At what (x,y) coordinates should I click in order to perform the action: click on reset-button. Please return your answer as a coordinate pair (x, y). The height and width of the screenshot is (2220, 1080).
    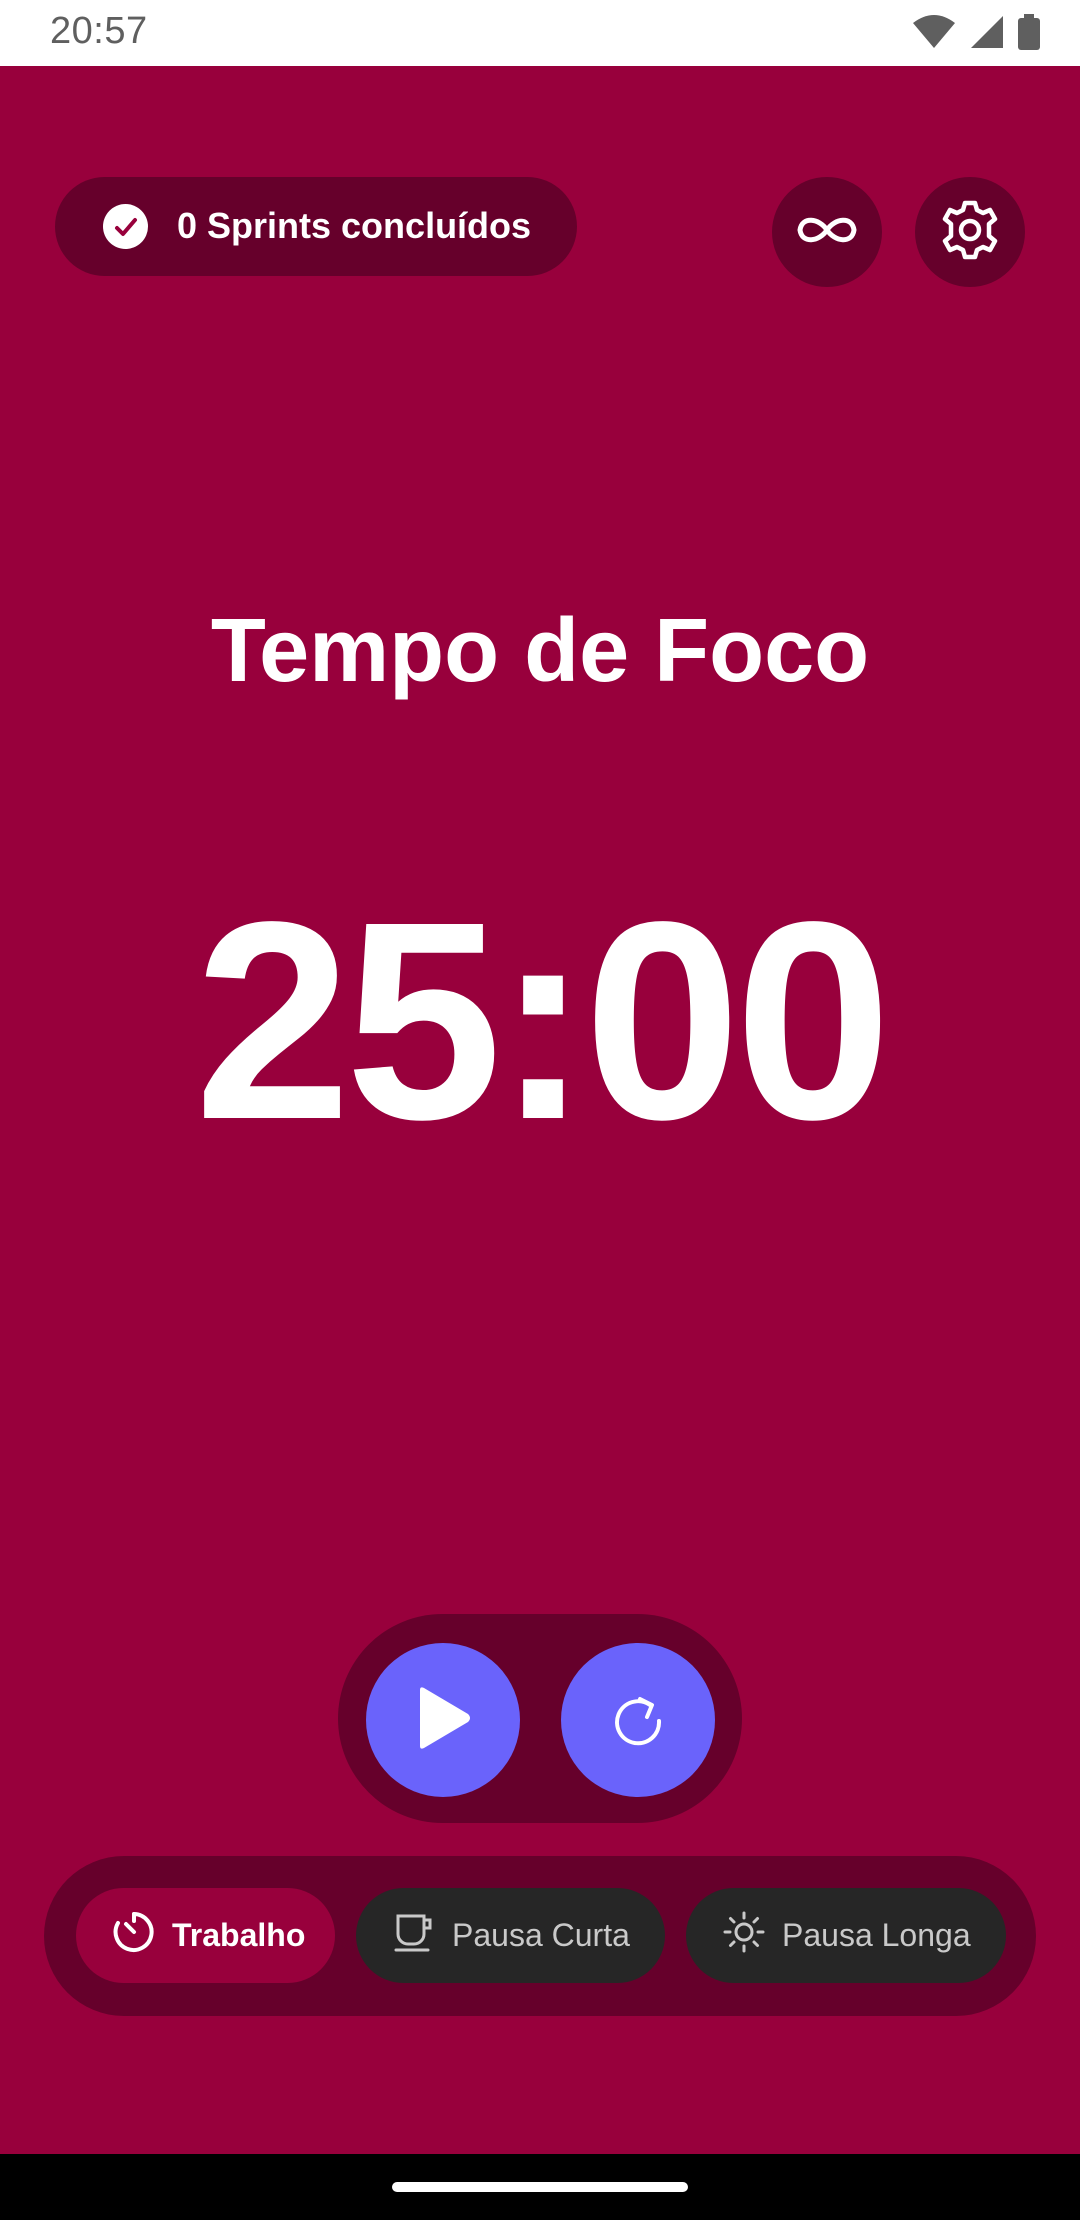
    Looking at the image, I should click on (638, 1720).